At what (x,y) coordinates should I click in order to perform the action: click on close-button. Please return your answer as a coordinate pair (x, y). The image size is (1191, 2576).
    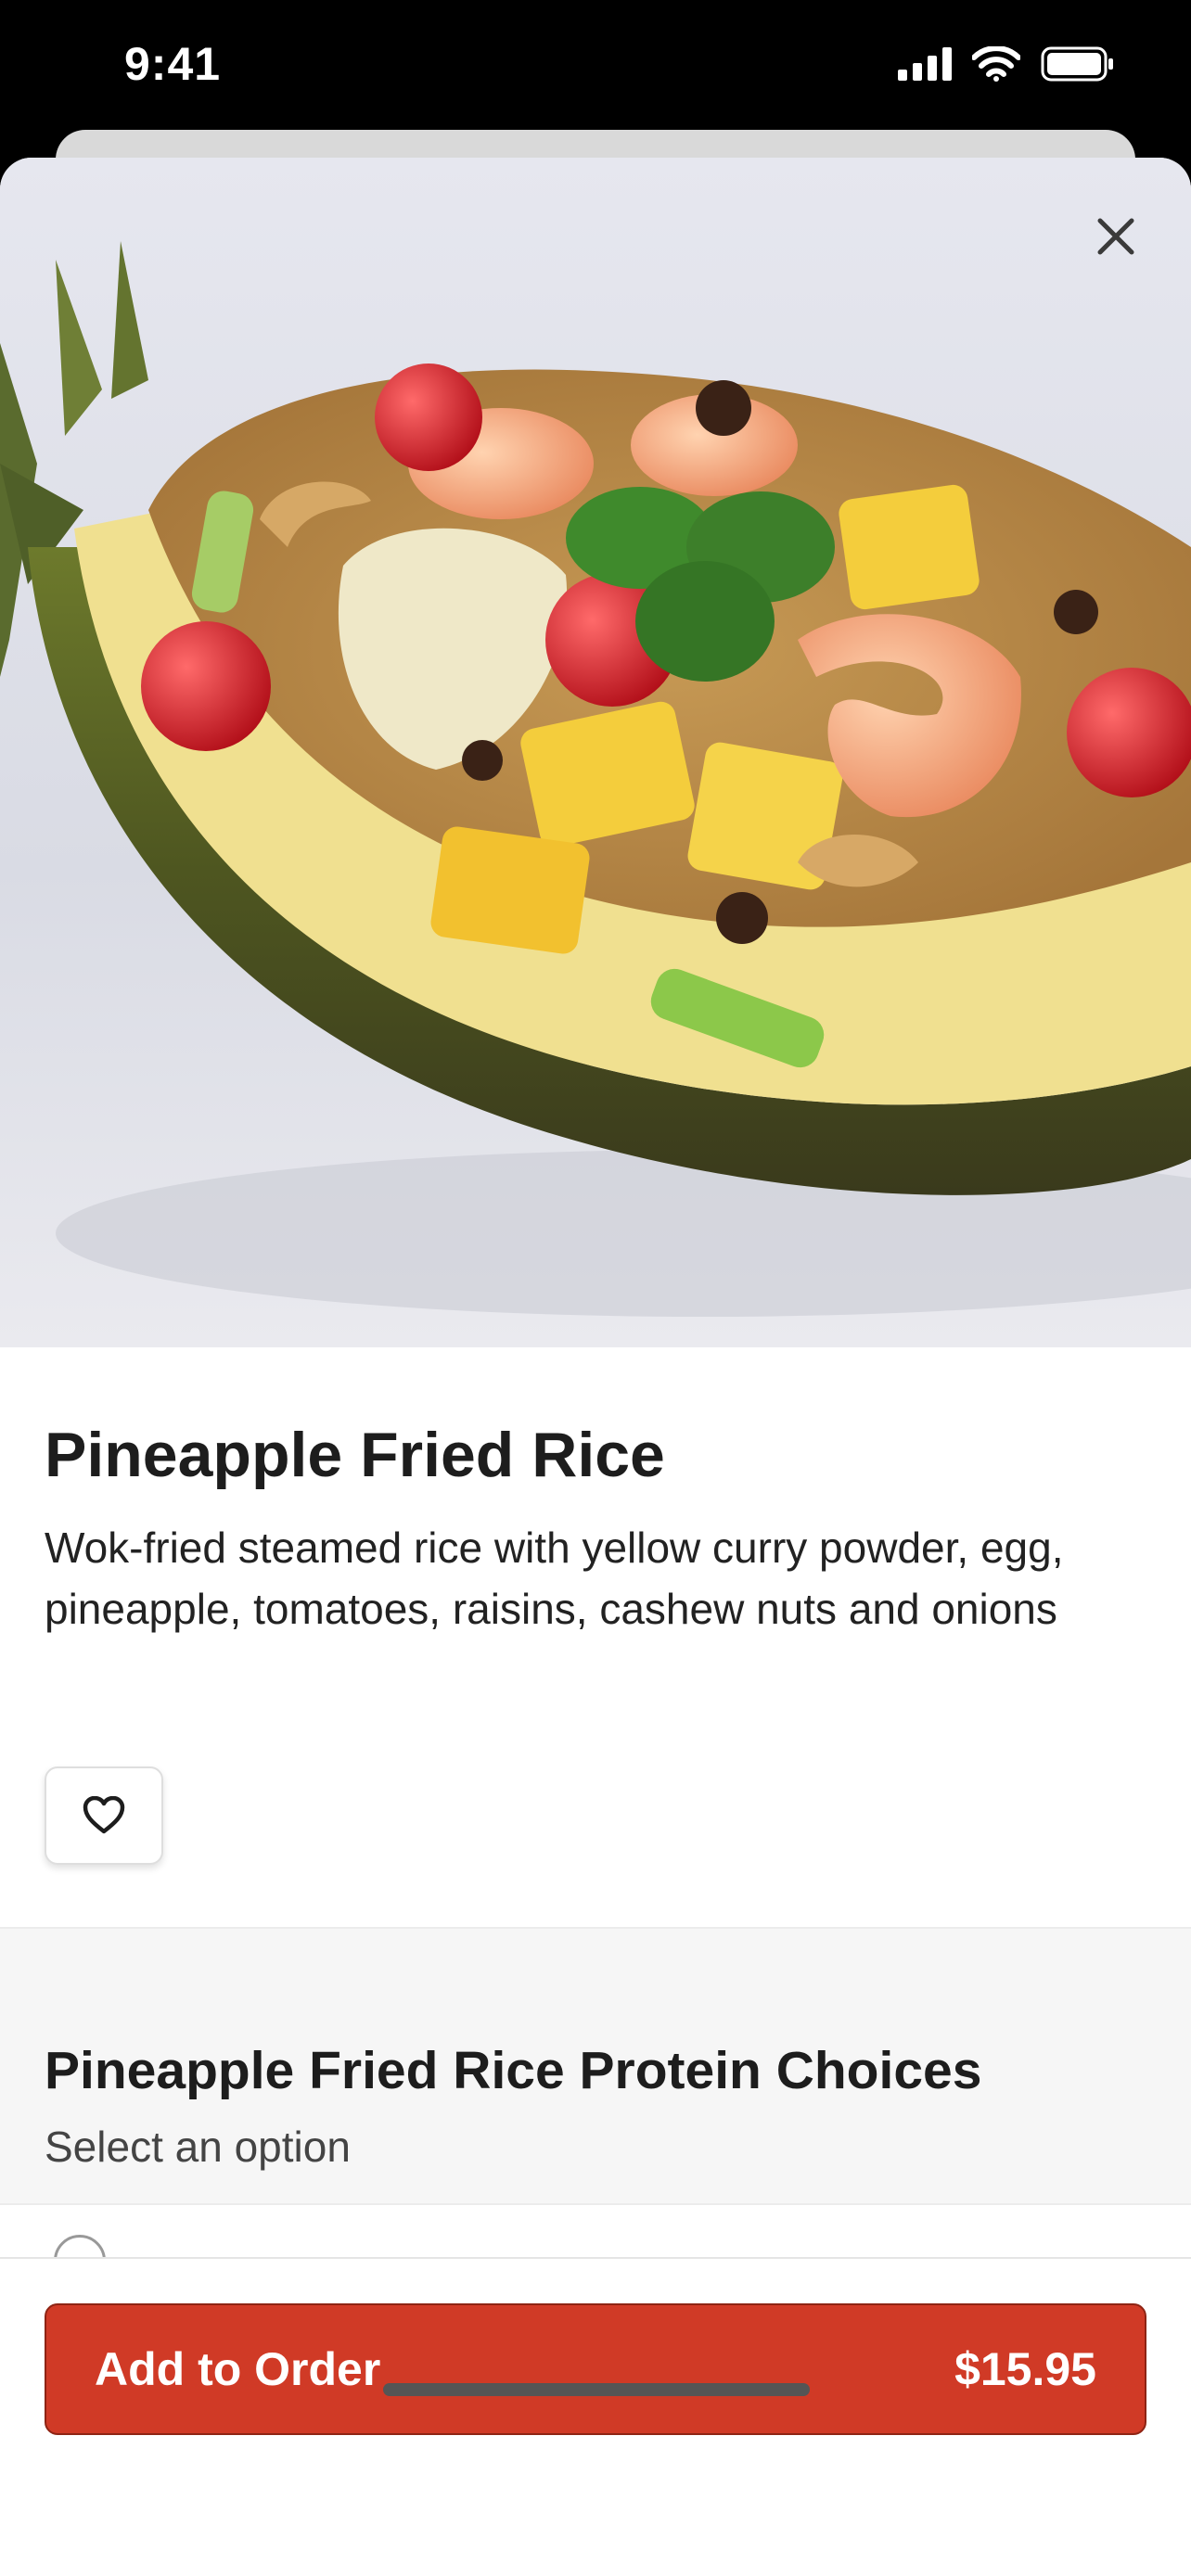
    Looking at the image, I should click on (1115, 237).